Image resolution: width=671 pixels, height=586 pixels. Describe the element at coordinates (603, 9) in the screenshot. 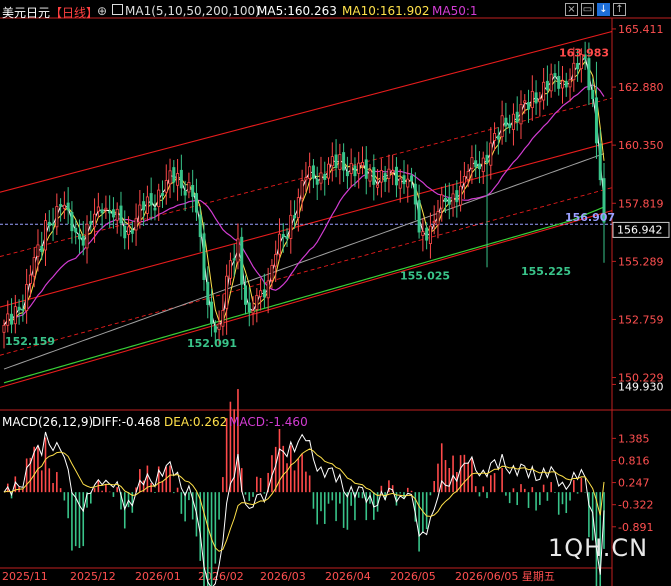

I see `download-icon: ↓` at that location.